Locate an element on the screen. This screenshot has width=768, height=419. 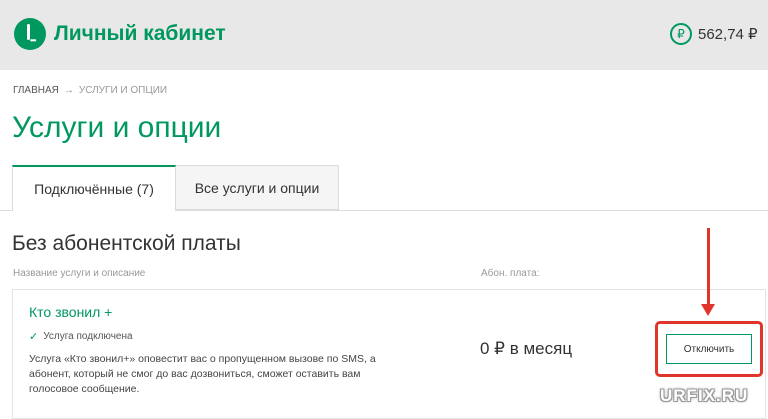
column-header-name: Название услуги и описание is located at coordinates (79, 273).